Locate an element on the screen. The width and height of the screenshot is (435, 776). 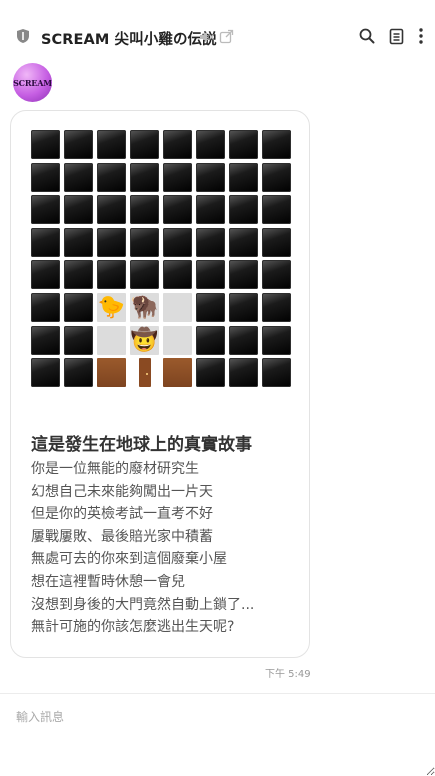
door-icon is located at coordinates (145, 373).